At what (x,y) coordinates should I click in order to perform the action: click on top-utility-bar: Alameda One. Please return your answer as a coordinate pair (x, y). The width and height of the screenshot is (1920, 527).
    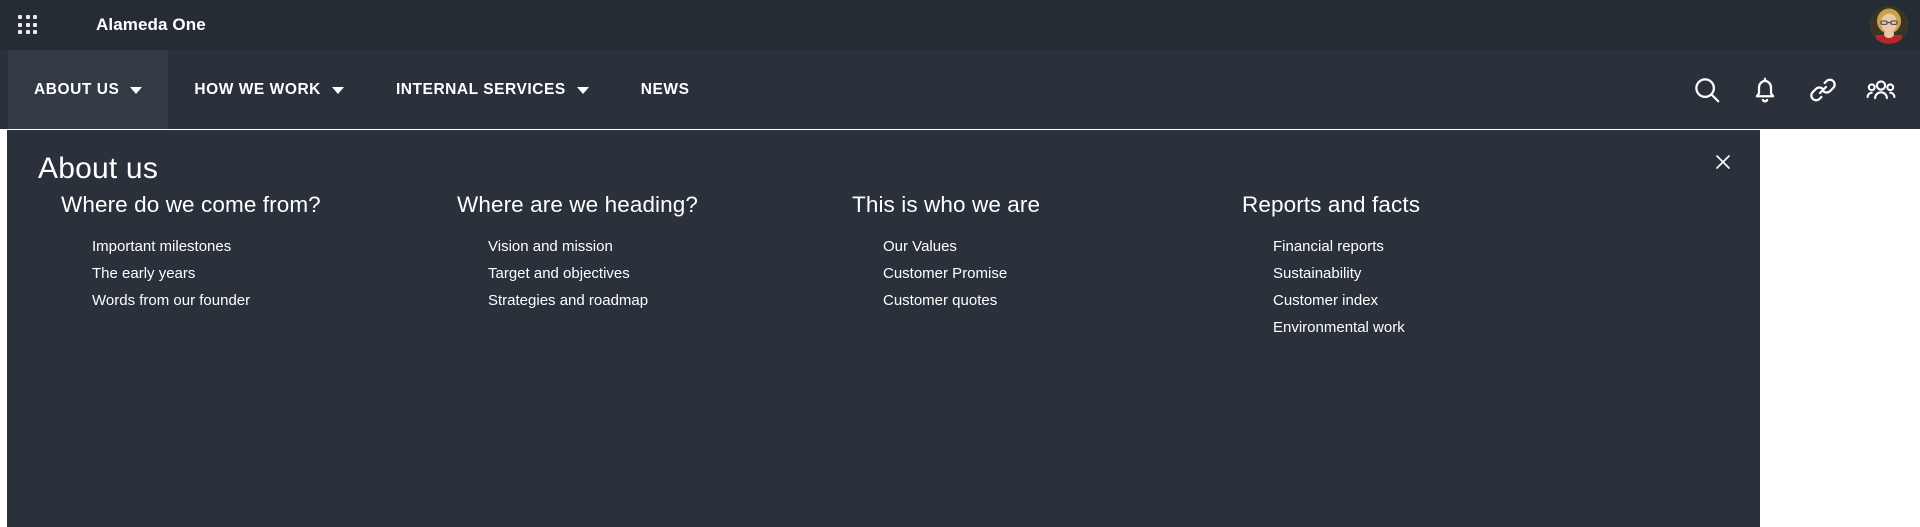
    Looking at the image, I should click on (960, 25).